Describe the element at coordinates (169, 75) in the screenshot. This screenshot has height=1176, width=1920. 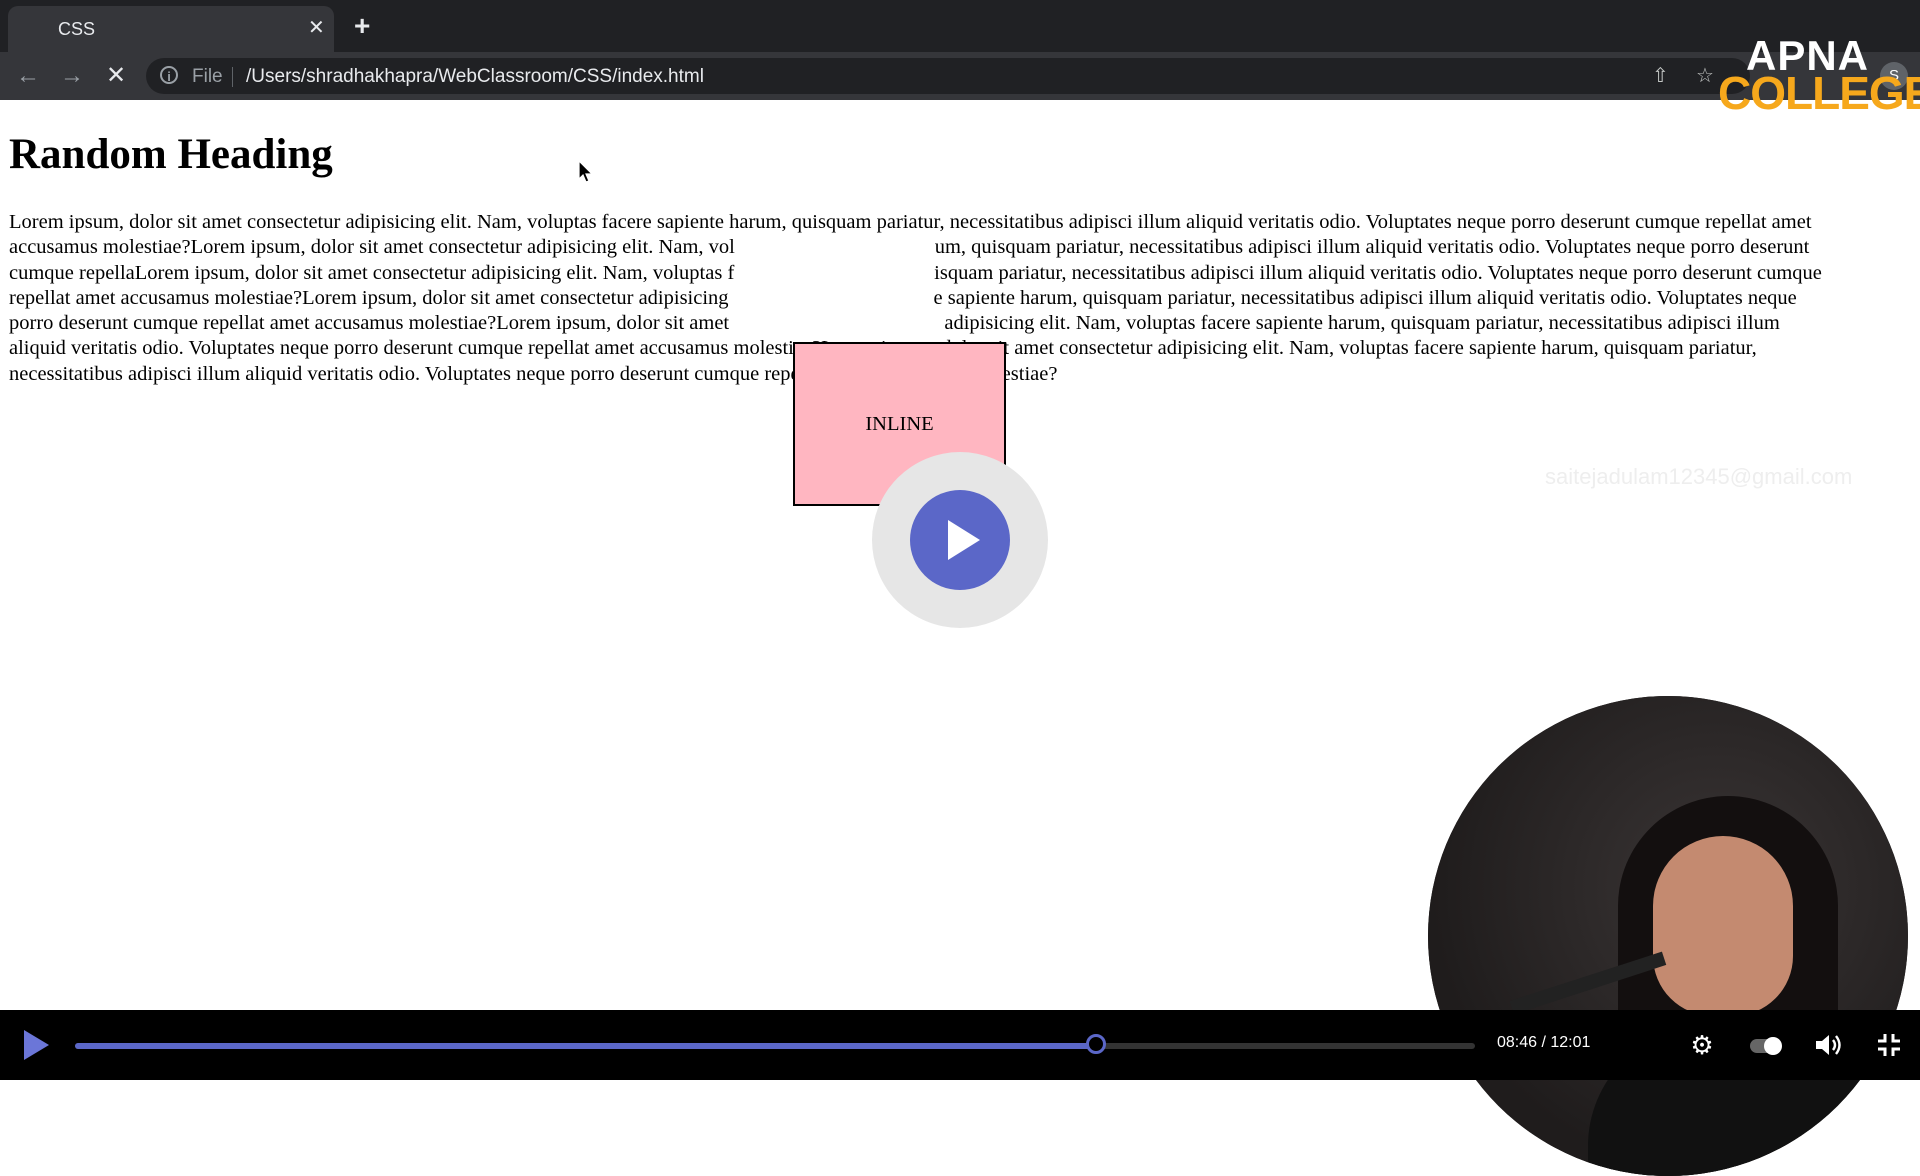
I see `info-icon: i` at that location.